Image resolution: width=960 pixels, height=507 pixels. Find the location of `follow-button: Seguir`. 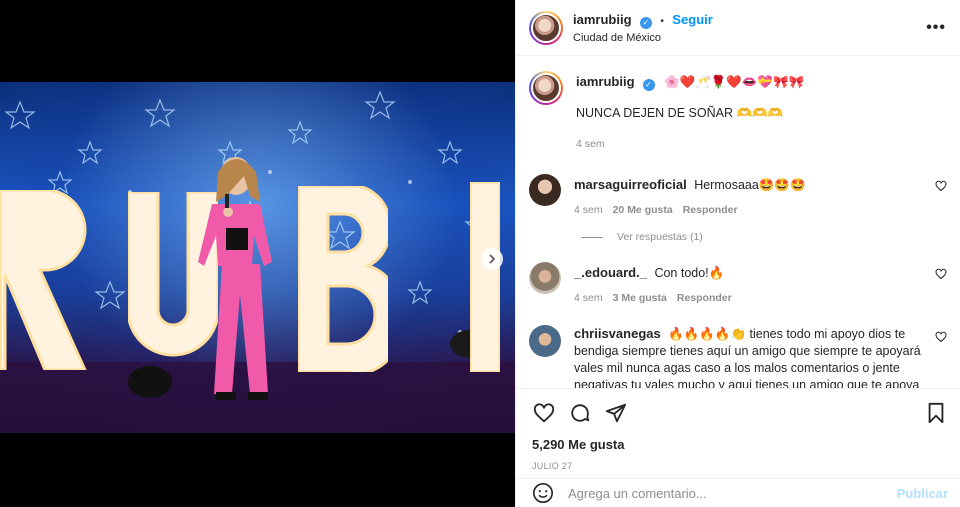

follow-button: Seguir is located at coordinates (692, 19).